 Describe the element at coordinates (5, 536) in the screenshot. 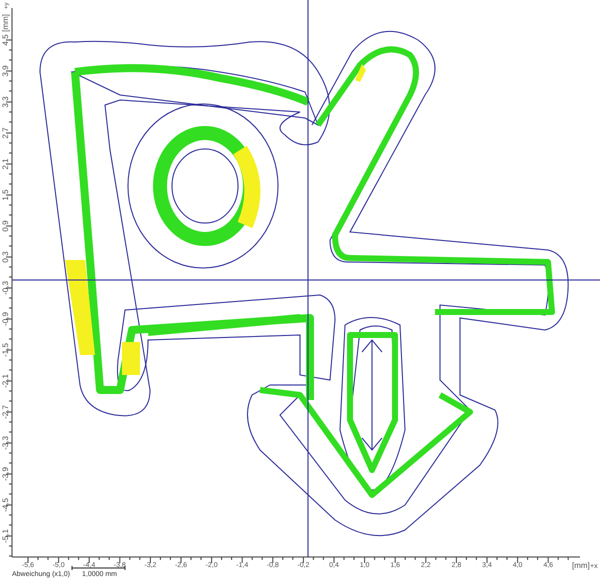

I see `y-tick-label: -5,1` at that location.